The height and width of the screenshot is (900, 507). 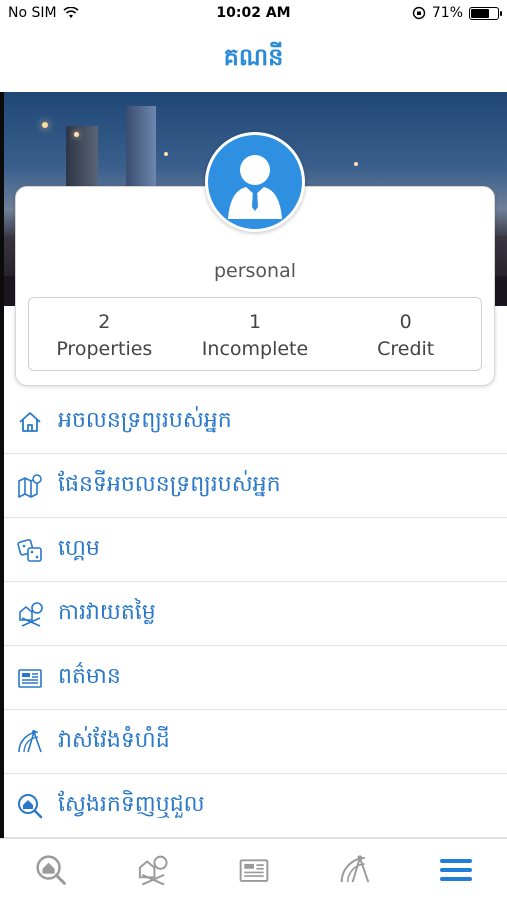 What do you see at coordinates (255, 806) in the screenshot?
I see `menu-item-search-buy-rent: ស្វែងរកទិញឬជួល` at bounding box center [255, 806].